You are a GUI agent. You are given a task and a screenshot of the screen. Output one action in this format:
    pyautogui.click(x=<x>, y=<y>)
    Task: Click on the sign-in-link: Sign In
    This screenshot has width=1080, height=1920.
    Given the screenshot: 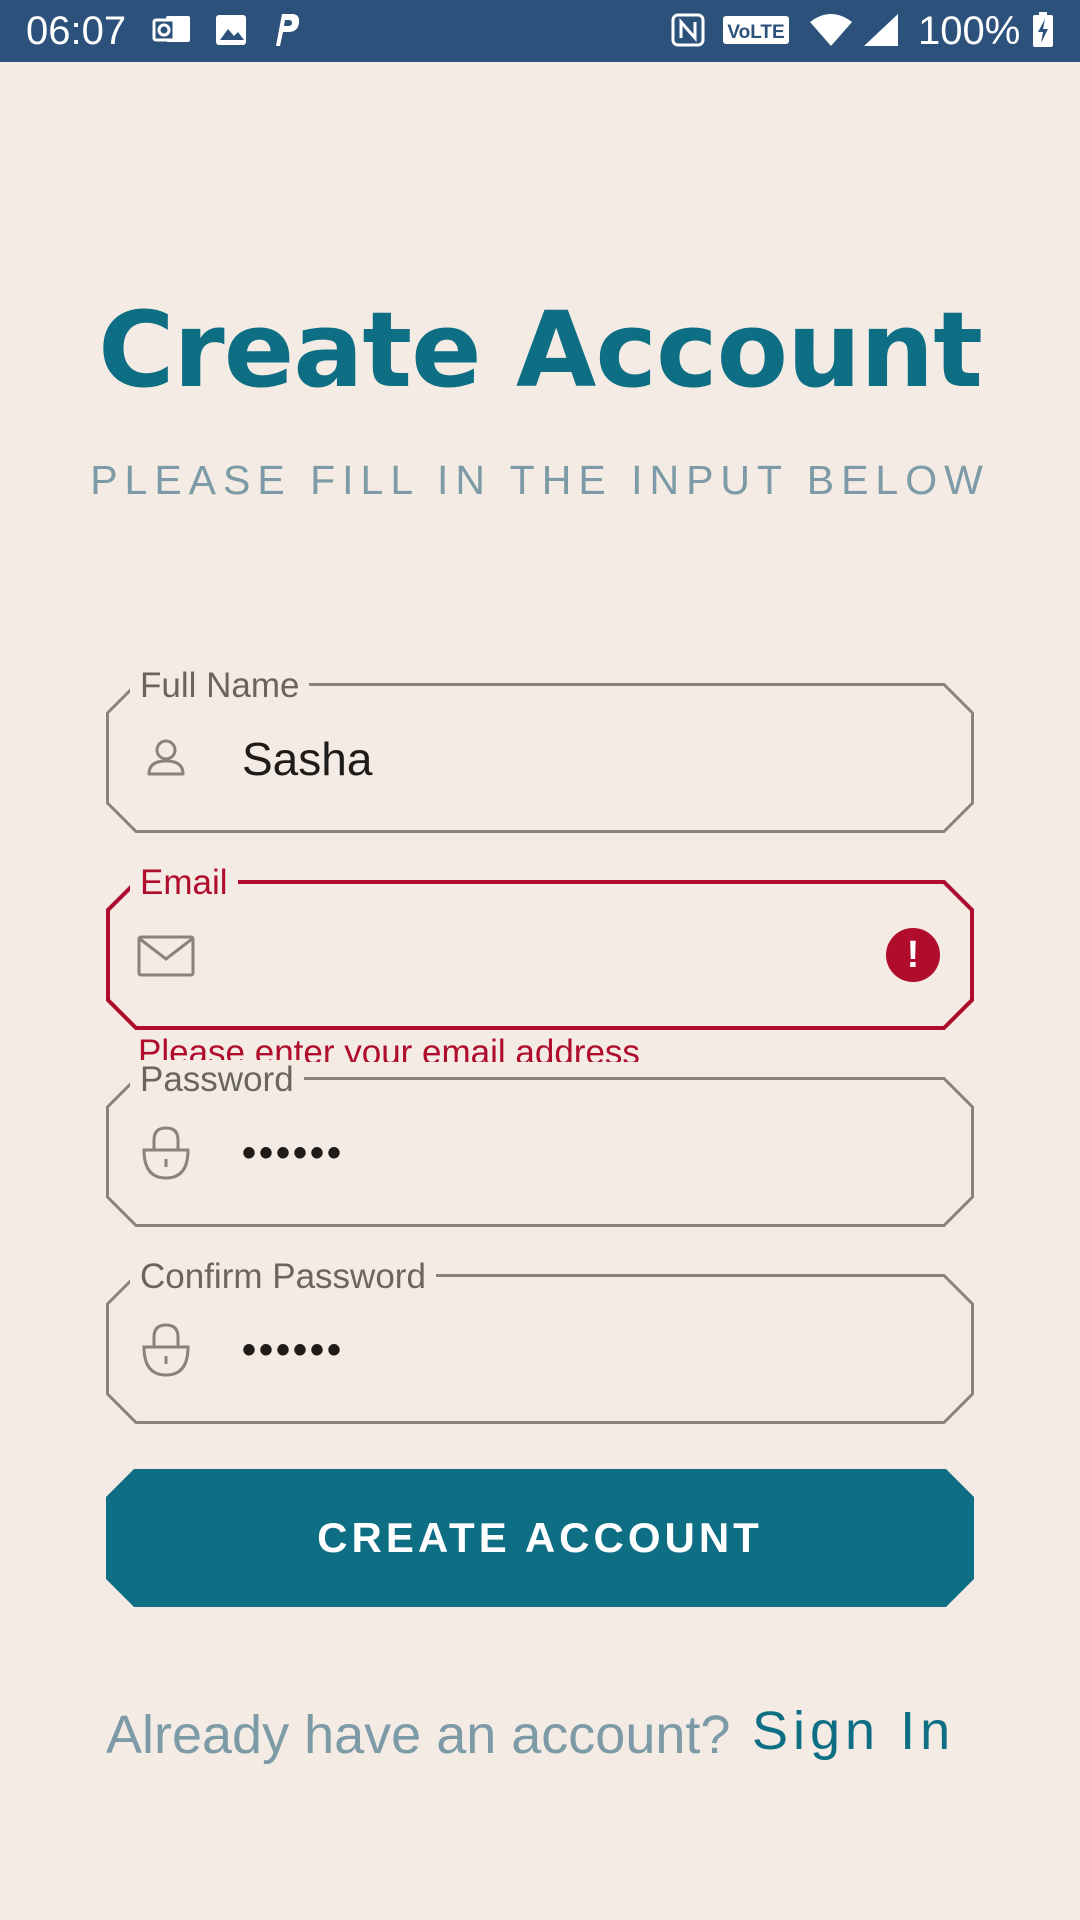 What is the action you would take?
    pyautogui.click(x=853, y=1731)
    